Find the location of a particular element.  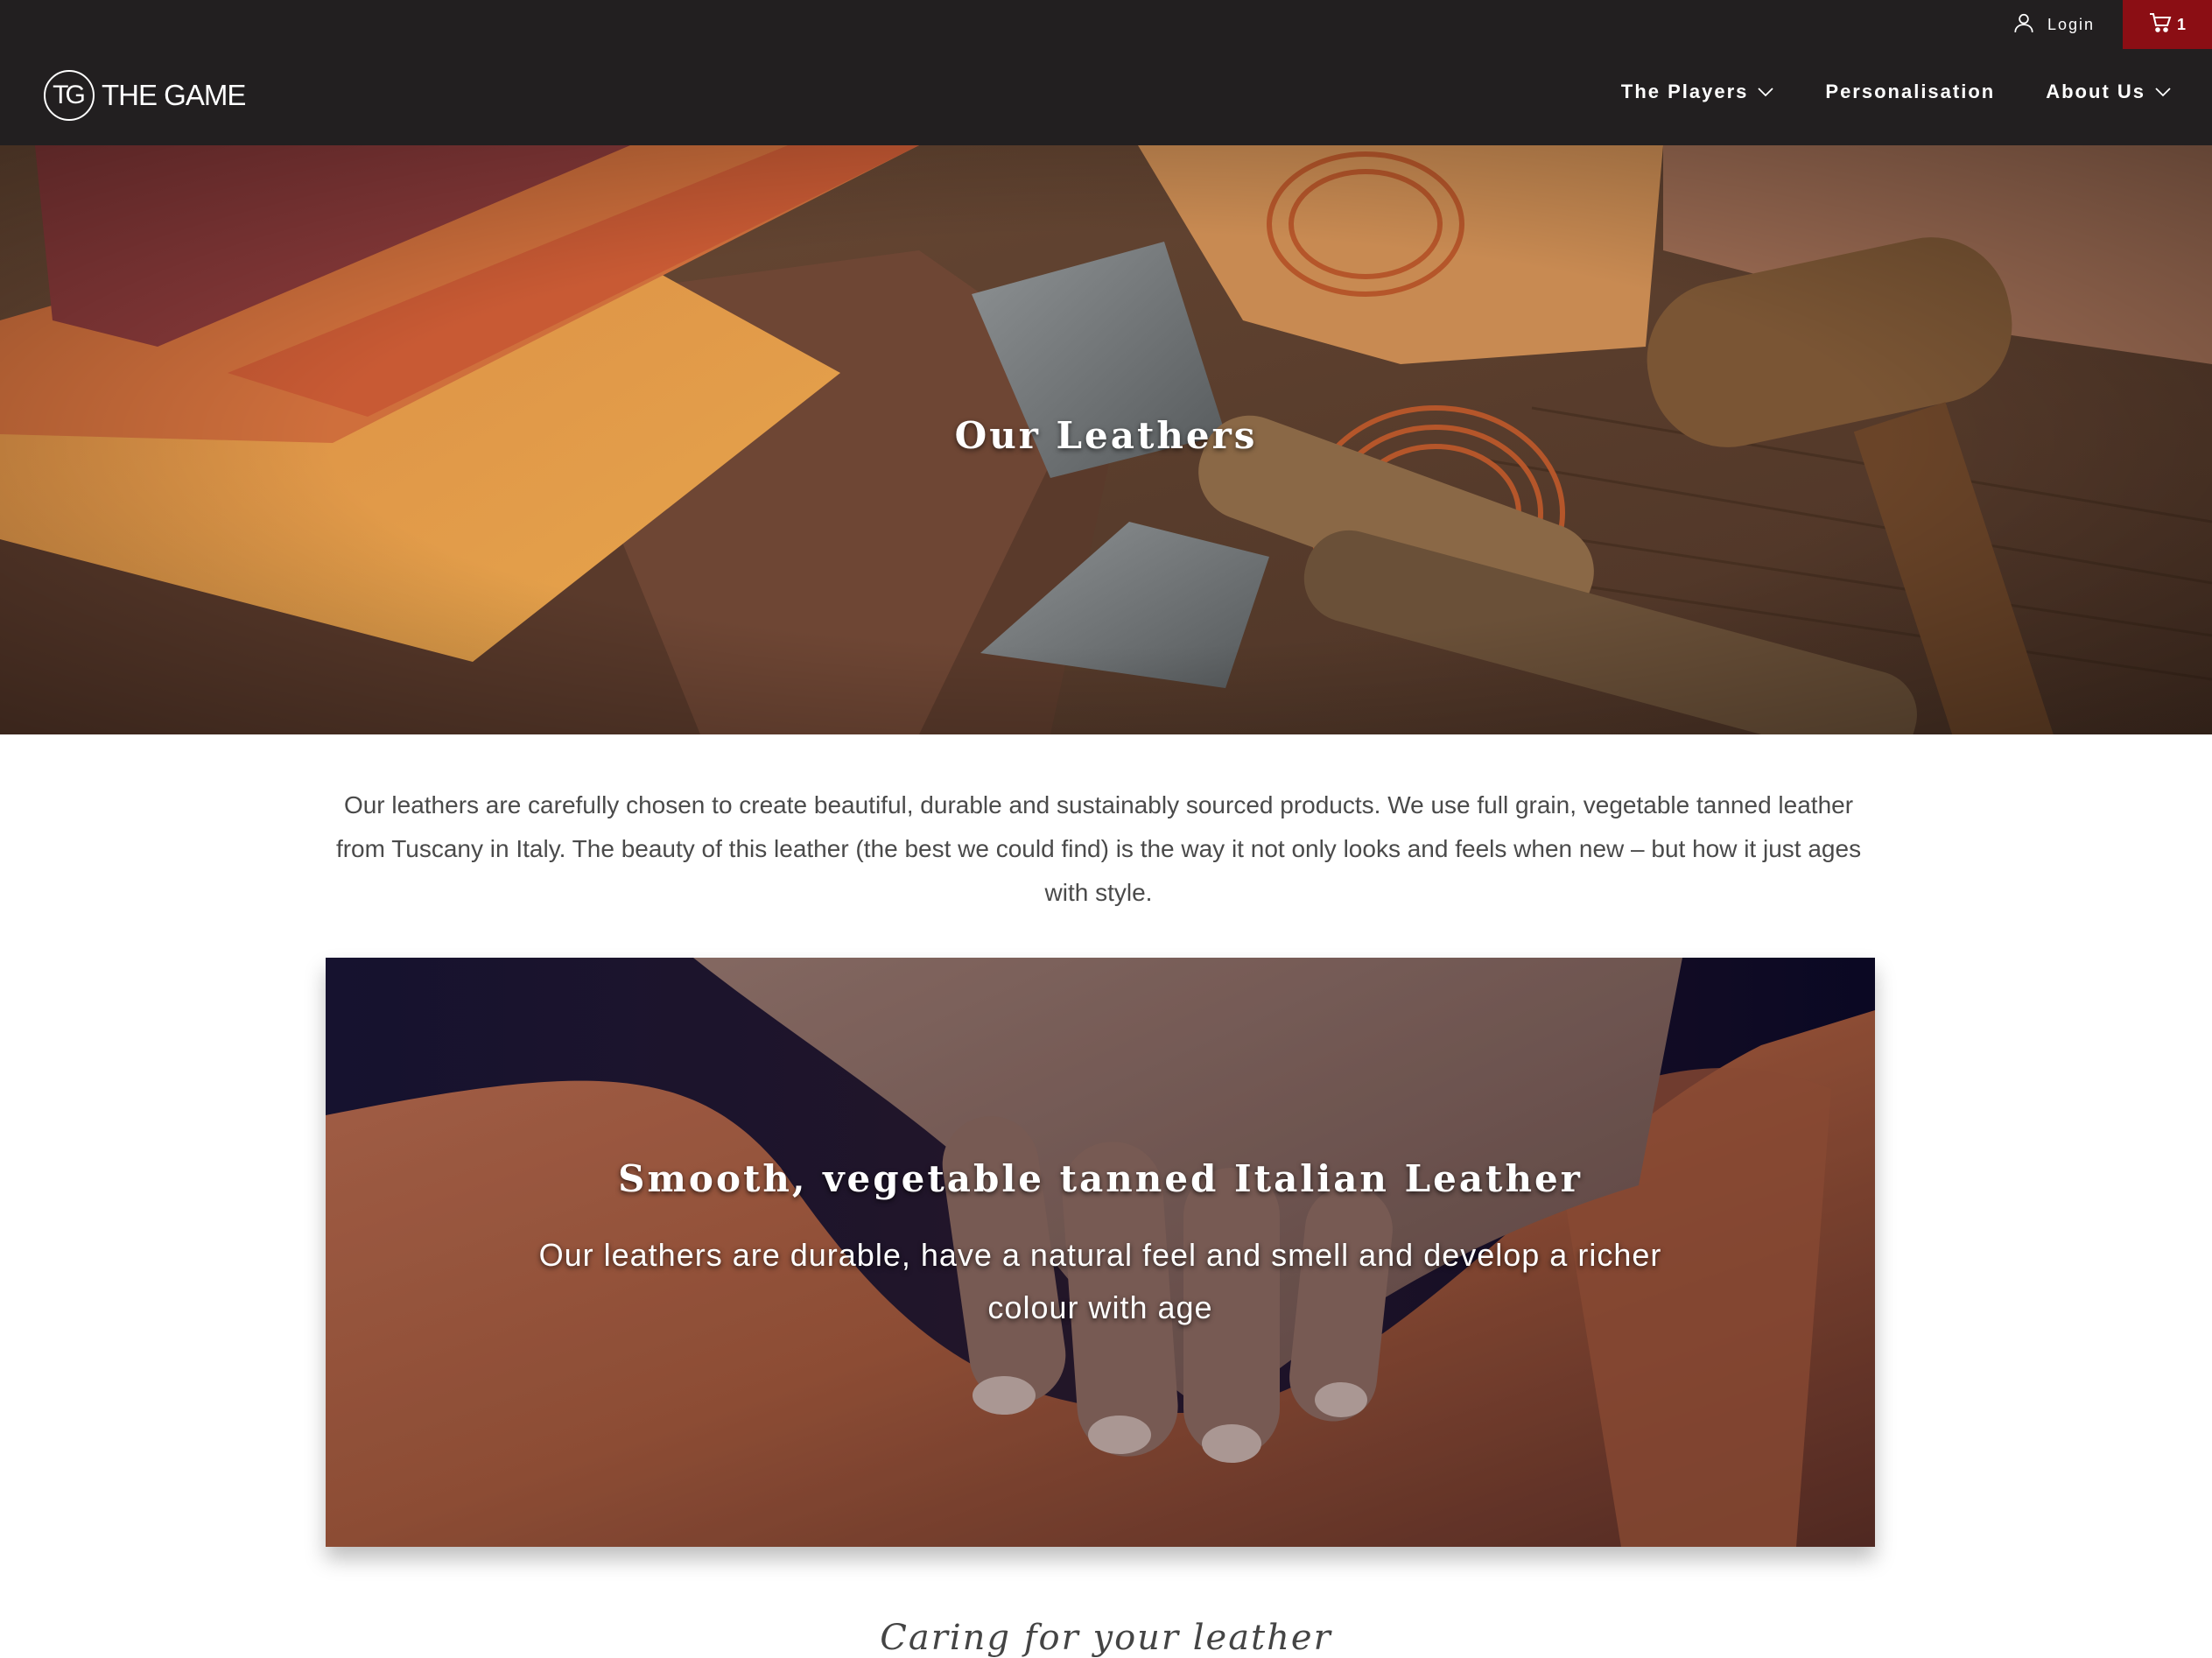

login-label: Login is located at coordinates (2071, 24).